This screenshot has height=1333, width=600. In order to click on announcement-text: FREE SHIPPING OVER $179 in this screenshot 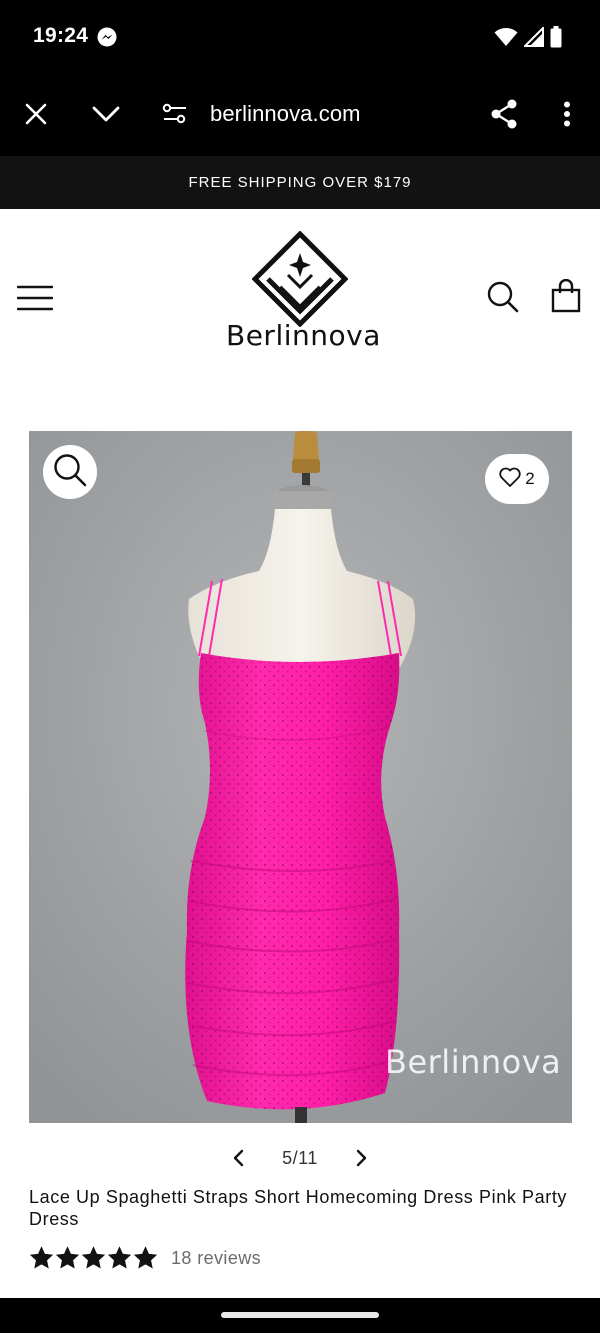, I will do `click(300, 182)`.